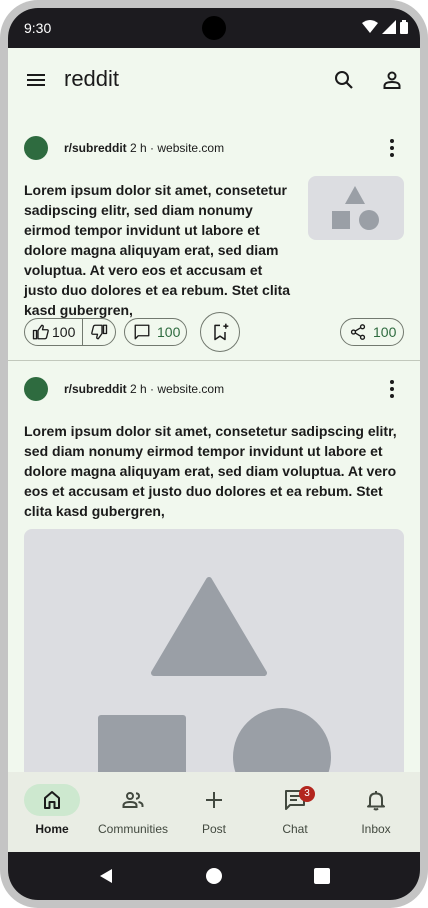  Describe the element at coordinates (40, 332) in the screenshot. I see `thumb-up-icon` at that location.